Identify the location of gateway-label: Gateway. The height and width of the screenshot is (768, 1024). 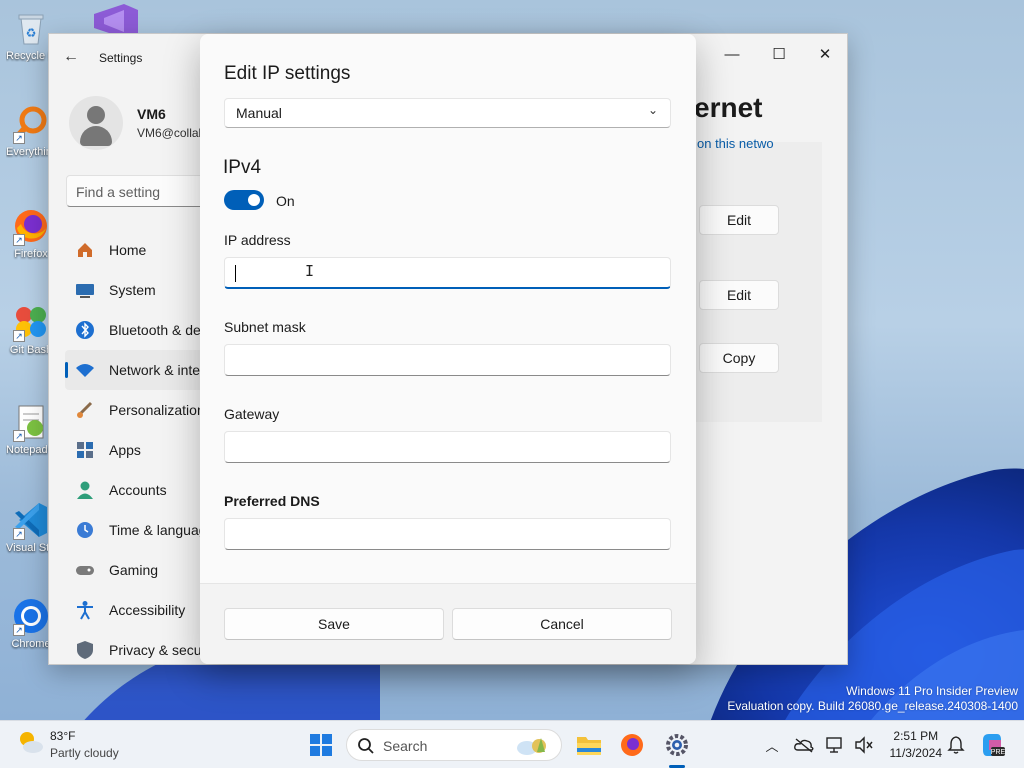
(252, 414).